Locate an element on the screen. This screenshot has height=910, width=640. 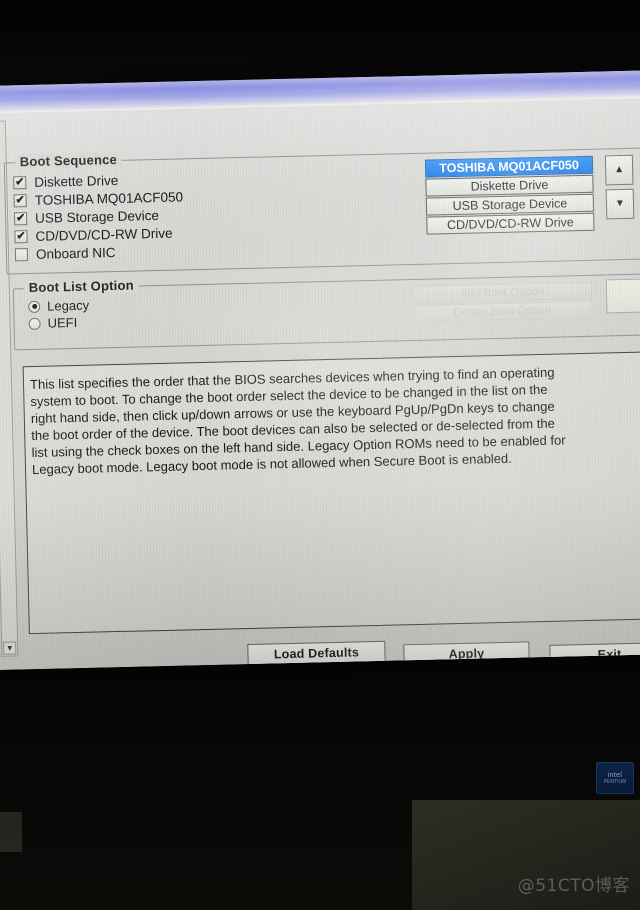
move-up-icon: ▲ is located at coordinates (619, 170).